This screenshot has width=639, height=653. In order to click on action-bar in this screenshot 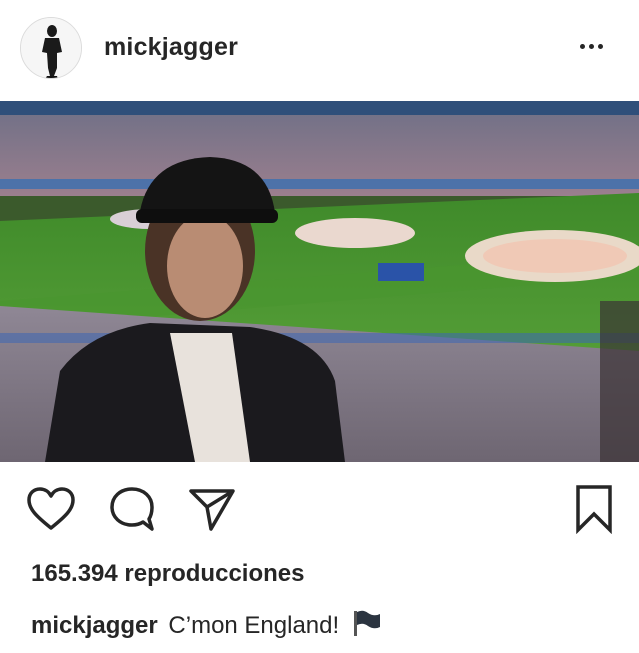, I will do `click(319, 510)`.